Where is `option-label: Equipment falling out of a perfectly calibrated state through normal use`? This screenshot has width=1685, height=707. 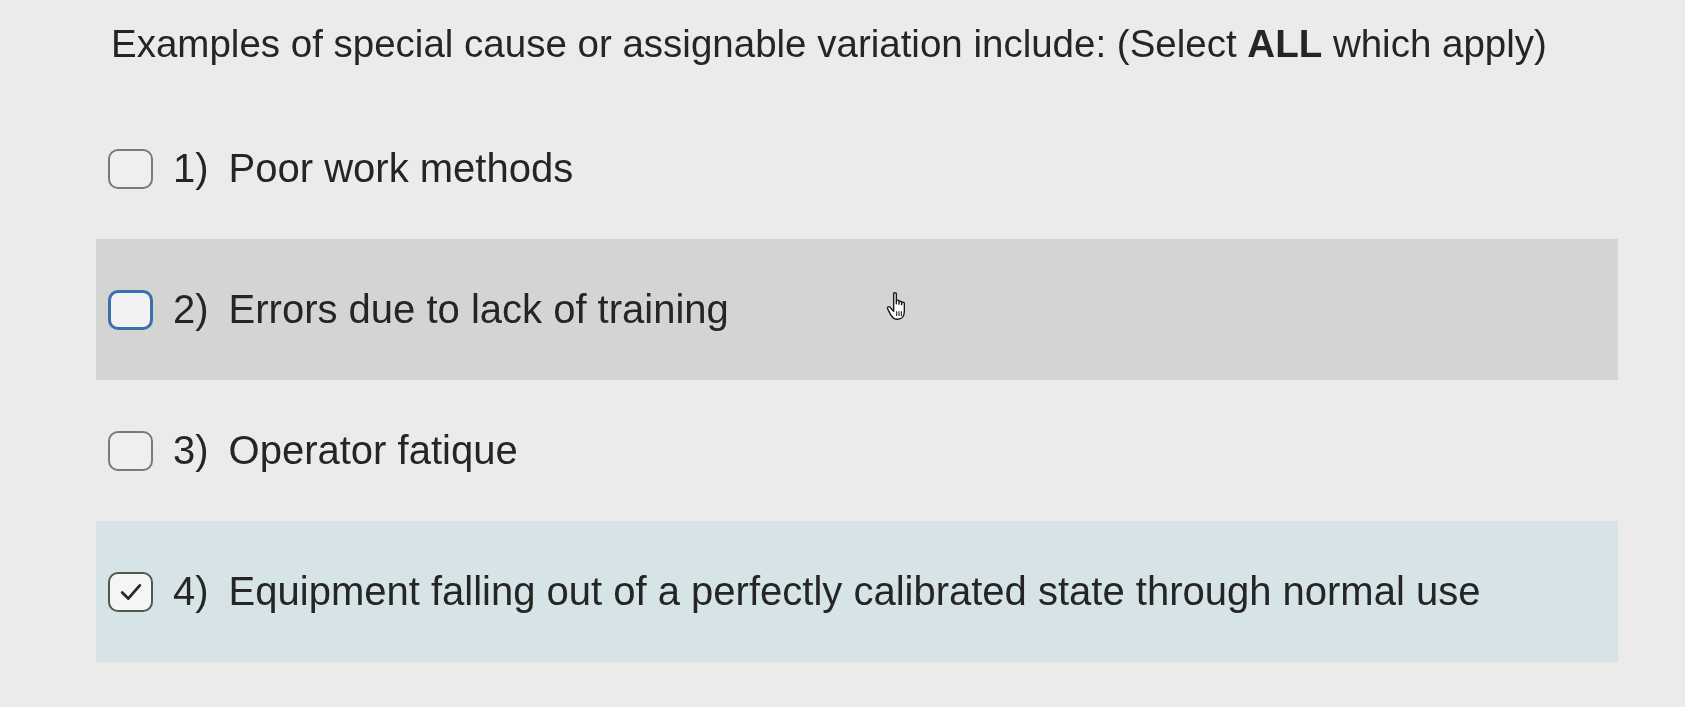
option-label: Equipment falling out of a perfectly calibrated state through normal use is located at coordinates (854, 591).